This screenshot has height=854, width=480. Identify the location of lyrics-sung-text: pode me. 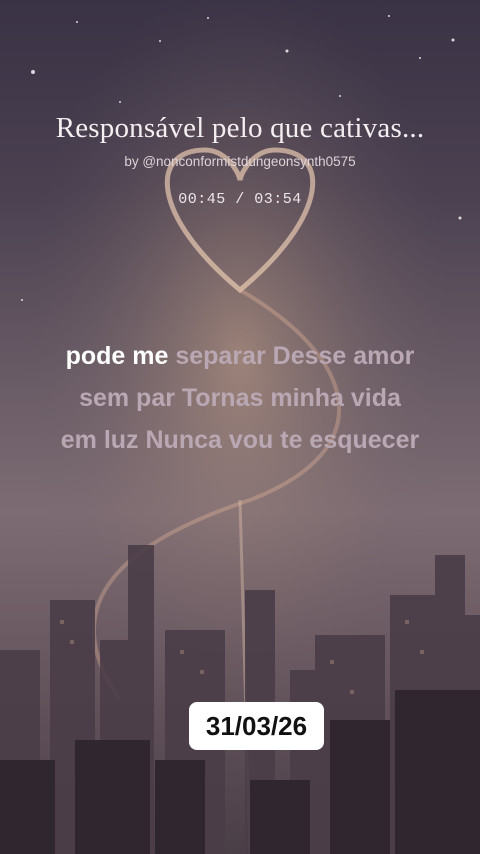
(117, 356).